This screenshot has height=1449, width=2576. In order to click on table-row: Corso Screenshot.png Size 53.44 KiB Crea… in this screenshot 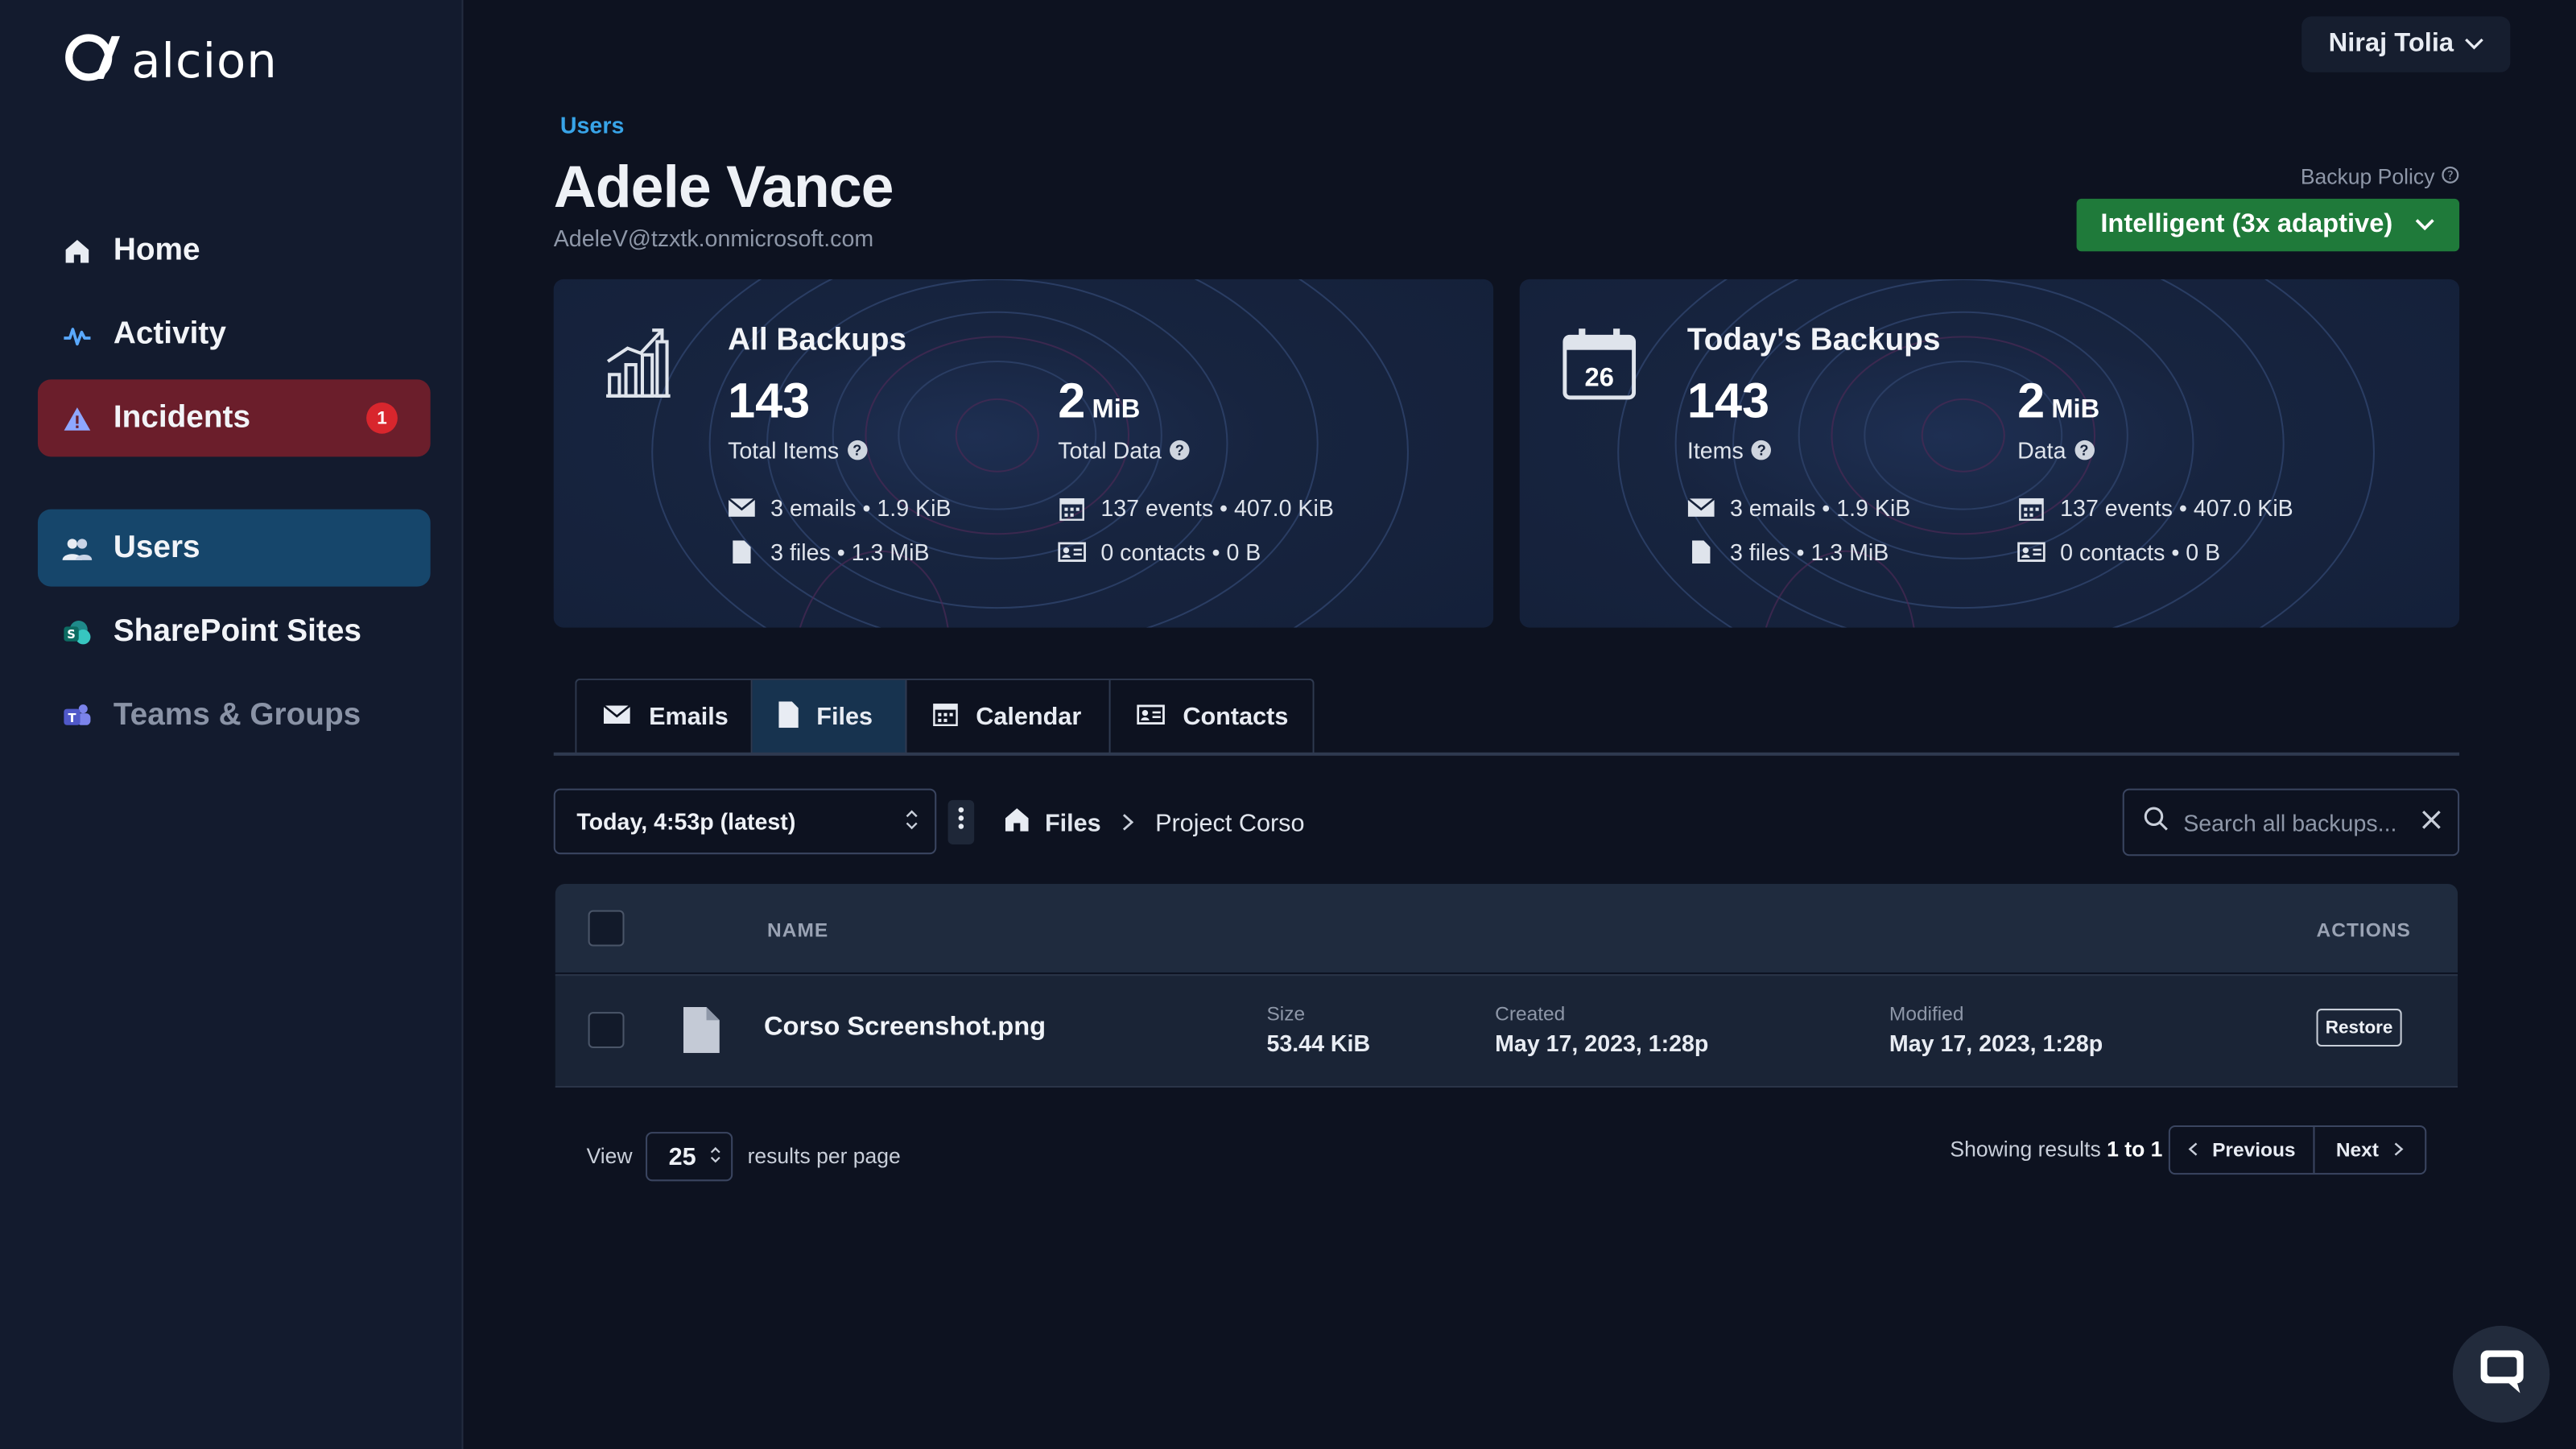, I will do `click(1506, 1031)`.